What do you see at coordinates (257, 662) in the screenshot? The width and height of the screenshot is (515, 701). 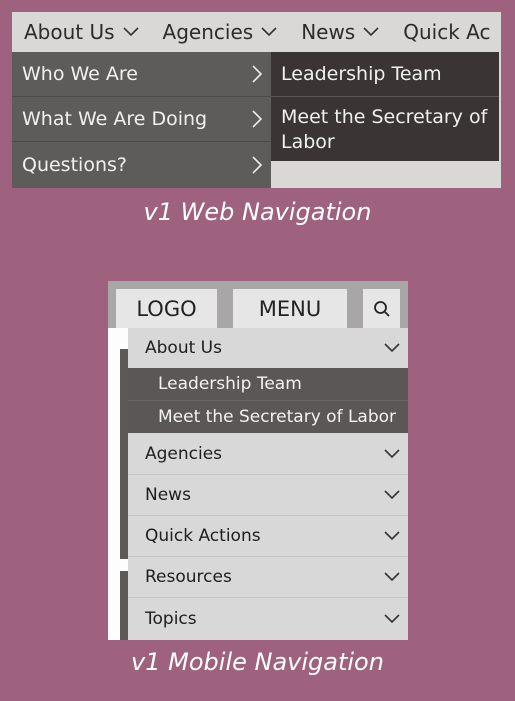 I see `mobile-nav-caption: v1 Mobile Navigation` at bounding box center [257, 662].